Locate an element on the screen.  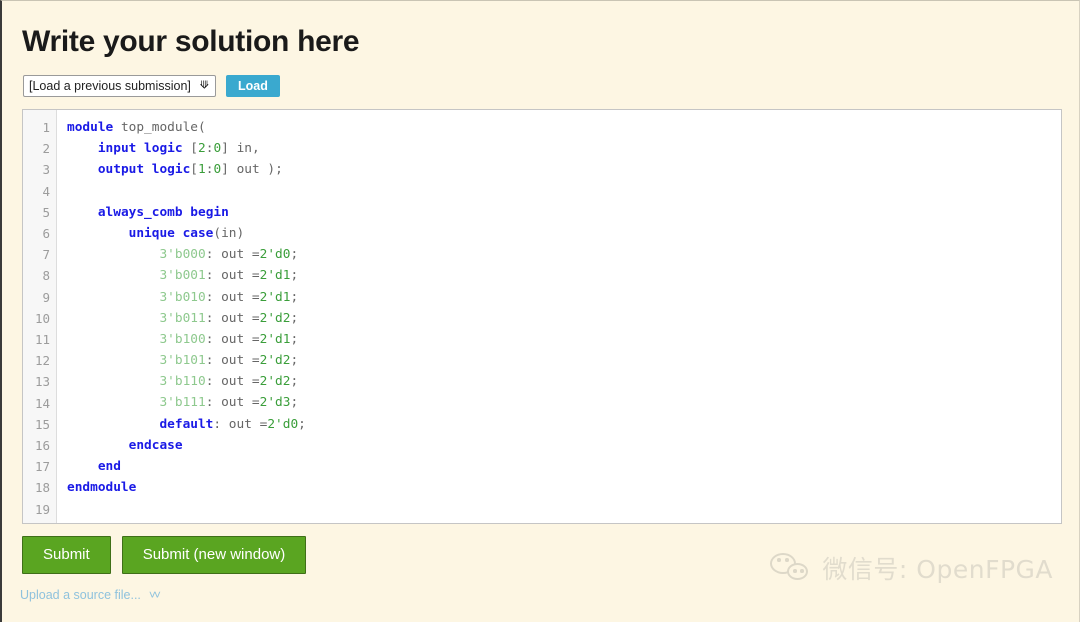
line-number: 1 is located at coordinates (46, 127).